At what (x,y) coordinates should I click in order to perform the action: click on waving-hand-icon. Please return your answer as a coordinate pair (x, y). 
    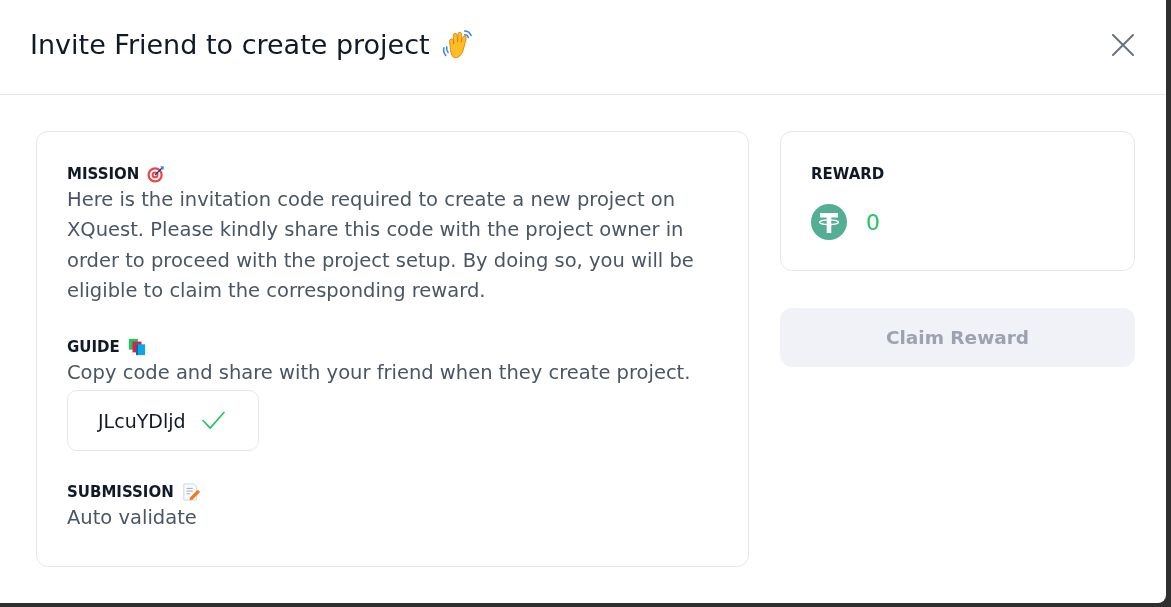
    Looking at the image, I should click on (457, 44).